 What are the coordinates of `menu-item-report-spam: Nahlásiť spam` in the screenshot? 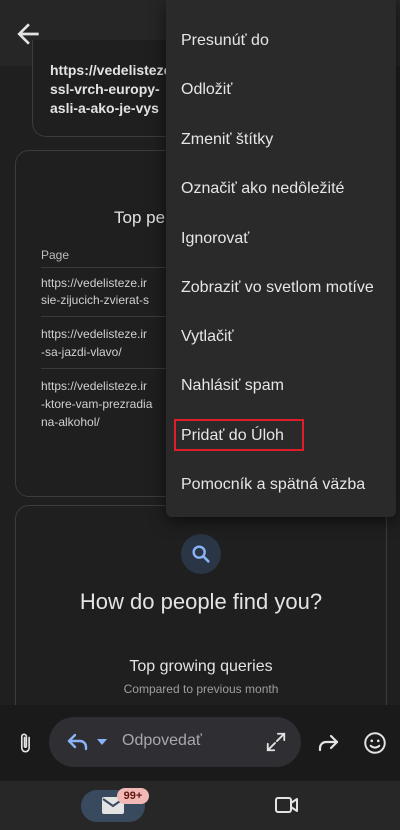 It's located at (232, 386).